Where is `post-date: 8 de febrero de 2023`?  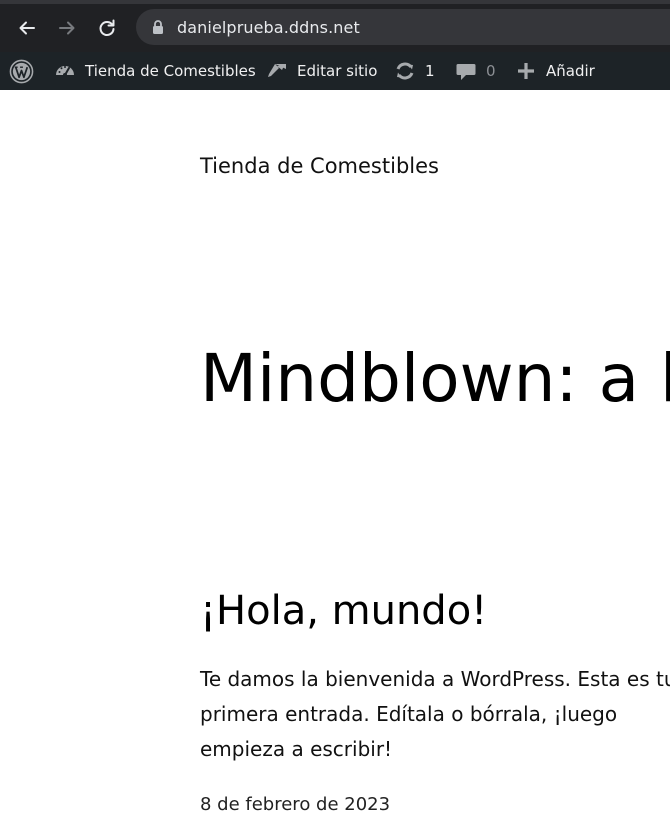
post-date: 8 de febrero de 2023 is located at coordinates (295, 804).